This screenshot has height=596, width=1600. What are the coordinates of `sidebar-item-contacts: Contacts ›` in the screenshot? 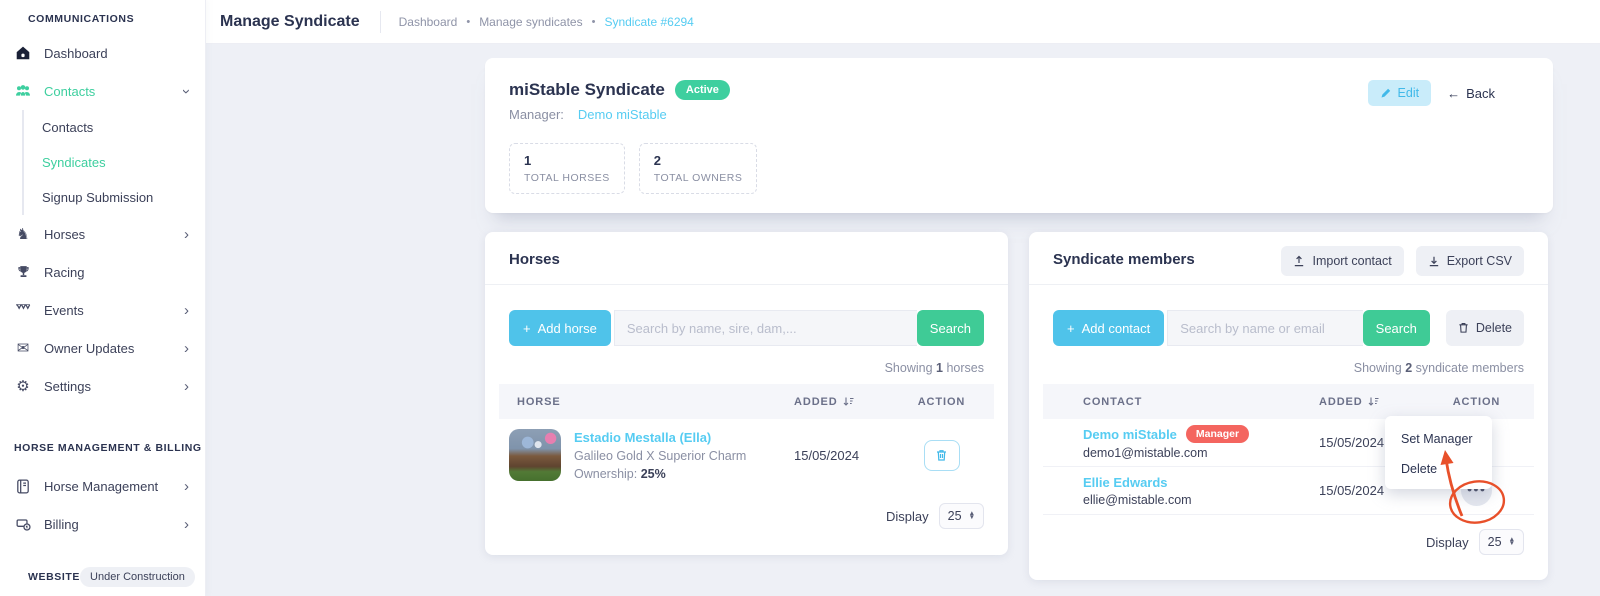 It's located at (102, 91).